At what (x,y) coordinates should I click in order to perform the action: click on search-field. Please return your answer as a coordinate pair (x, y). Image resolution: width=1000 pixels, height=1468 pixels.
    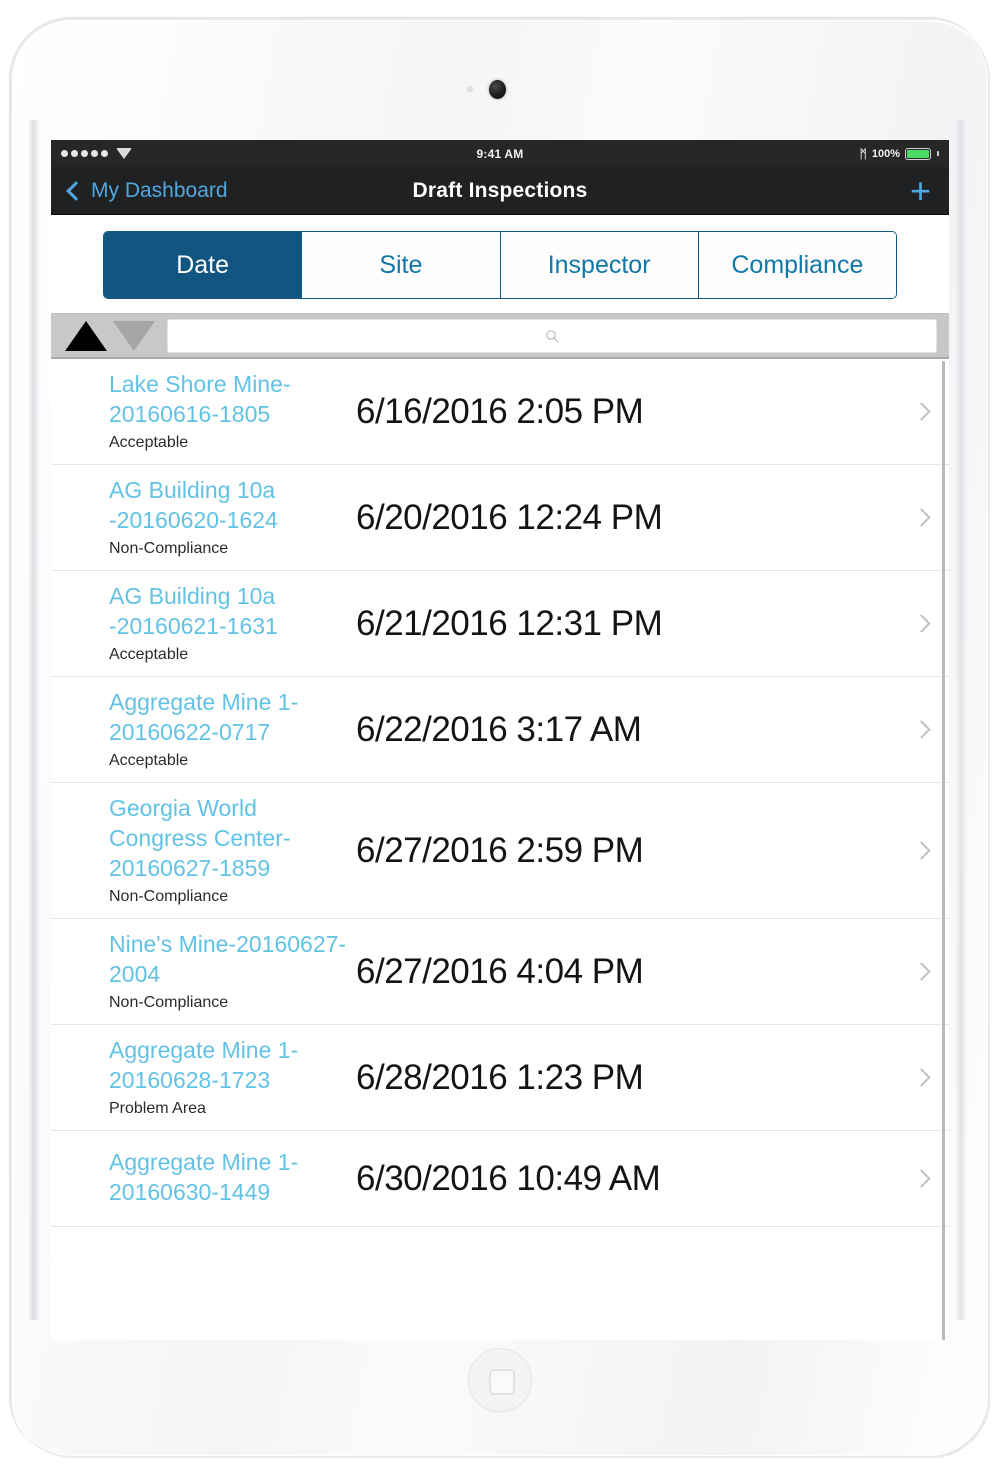
    Looking at the image, I should click on (552, 335).